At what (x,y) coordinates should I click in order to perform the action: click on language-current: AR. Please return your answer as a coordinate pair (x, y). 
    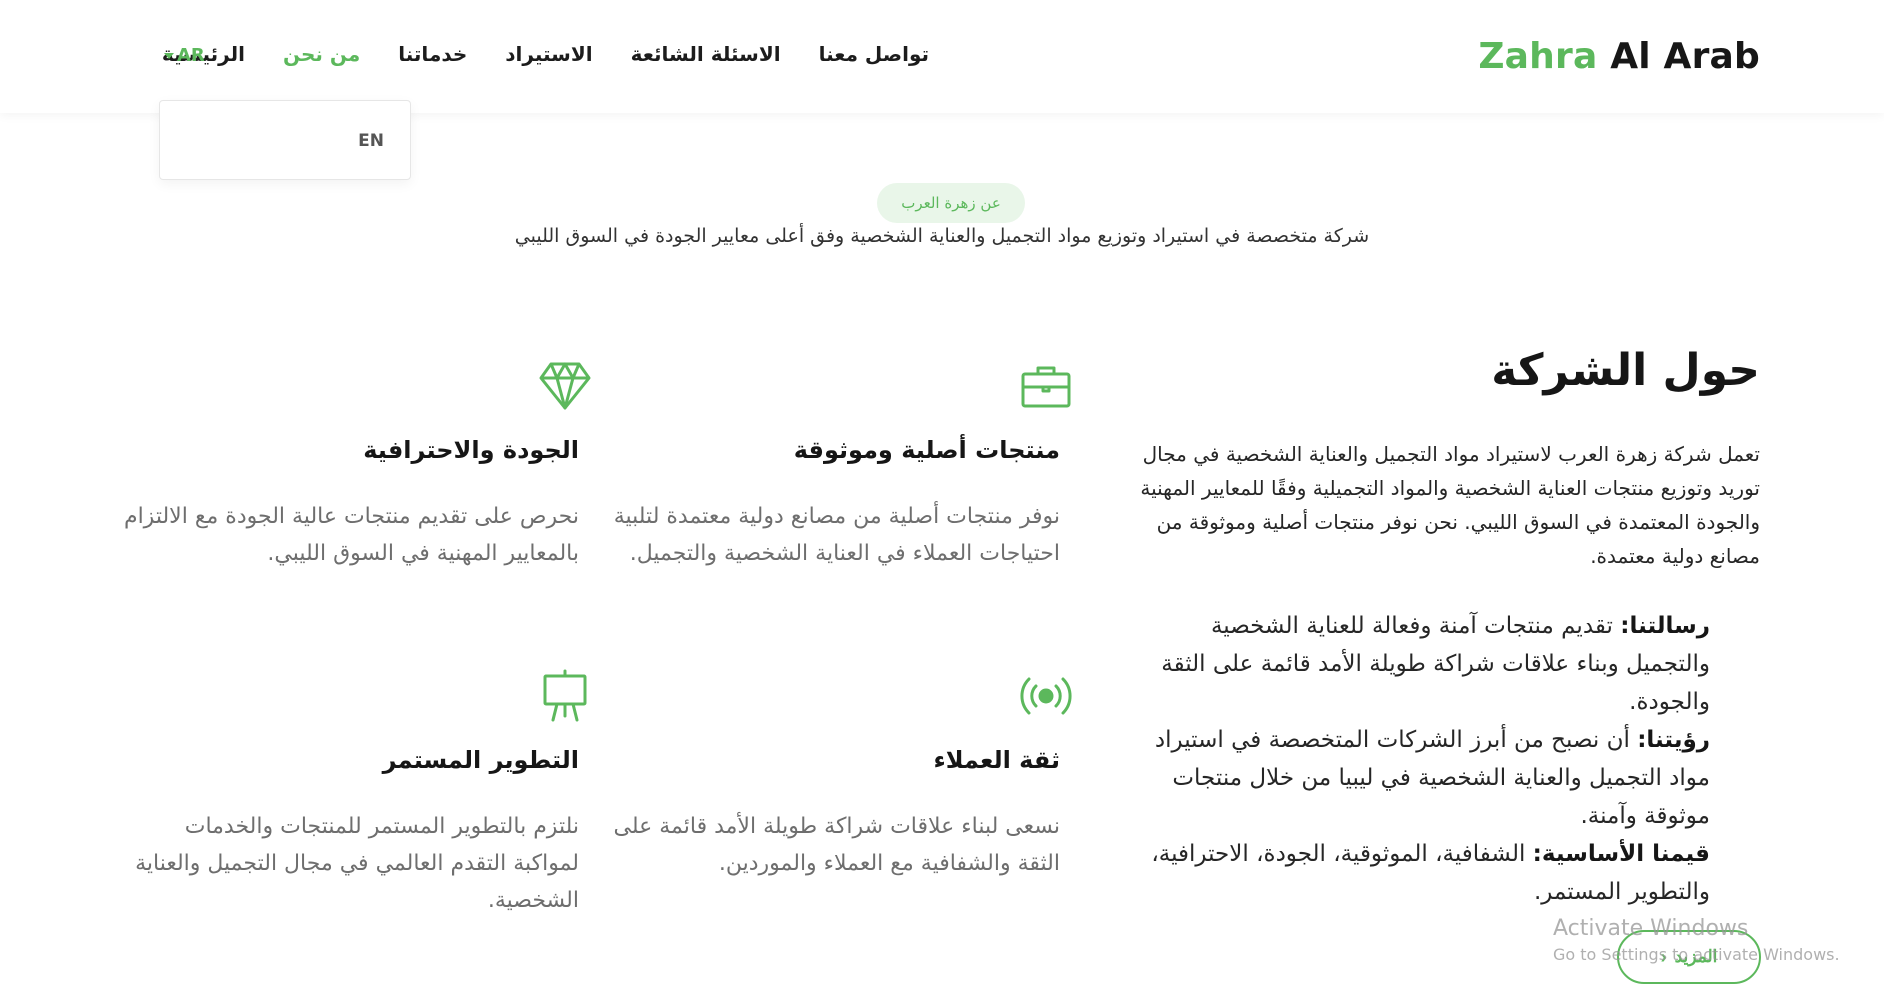
    Looking at the image, I should click on (191, 55).